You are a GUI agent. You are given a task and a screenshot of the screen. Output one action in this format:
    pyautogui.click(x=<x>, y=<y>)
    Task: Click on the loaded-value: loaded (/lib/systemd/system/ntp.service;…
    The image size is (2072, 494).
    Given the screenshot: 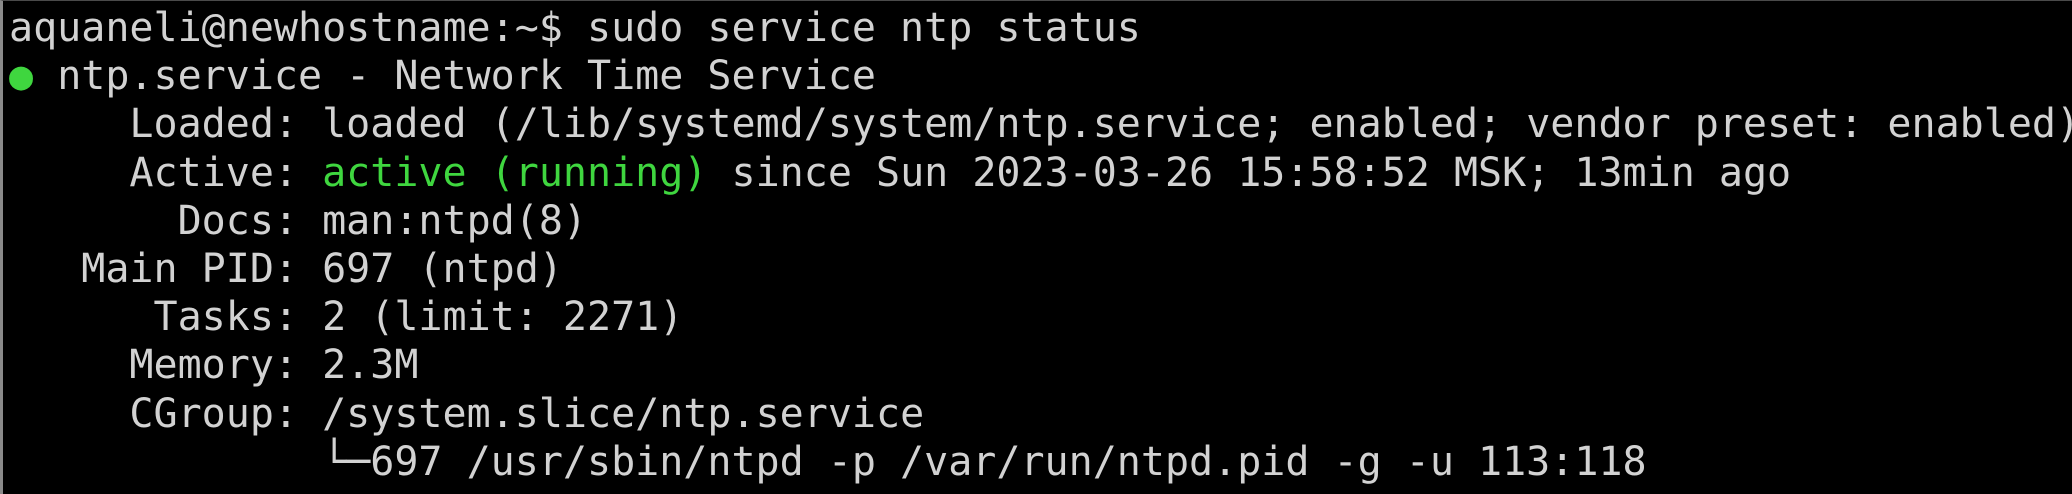 What is the action you would take?
    pyautogui.click(x=1197, y=124)
    